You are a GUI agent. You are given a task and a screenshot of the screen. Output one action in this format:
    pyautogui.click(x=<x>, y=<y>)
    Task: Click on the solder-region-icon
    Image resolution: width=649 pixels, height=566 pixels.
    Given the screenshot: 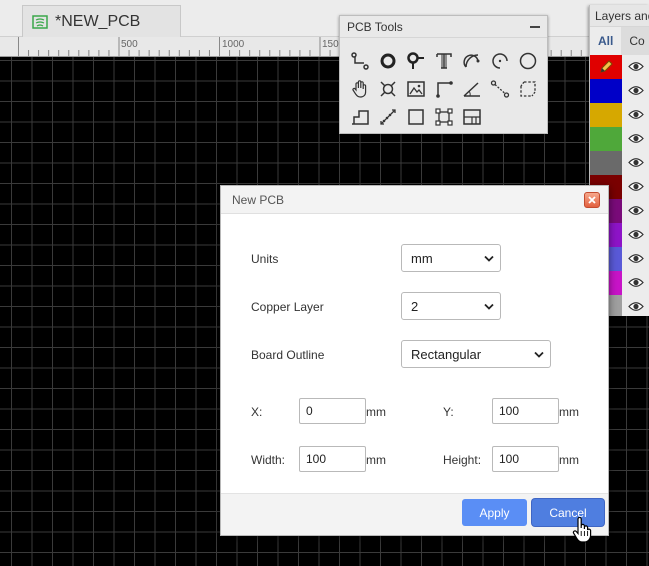 What is the action you would take?
    pyautogui.click(x=388, y=89)
    